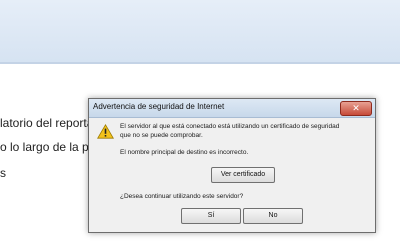  I want to click on doc-text-line-3: s, so click(3, 173).